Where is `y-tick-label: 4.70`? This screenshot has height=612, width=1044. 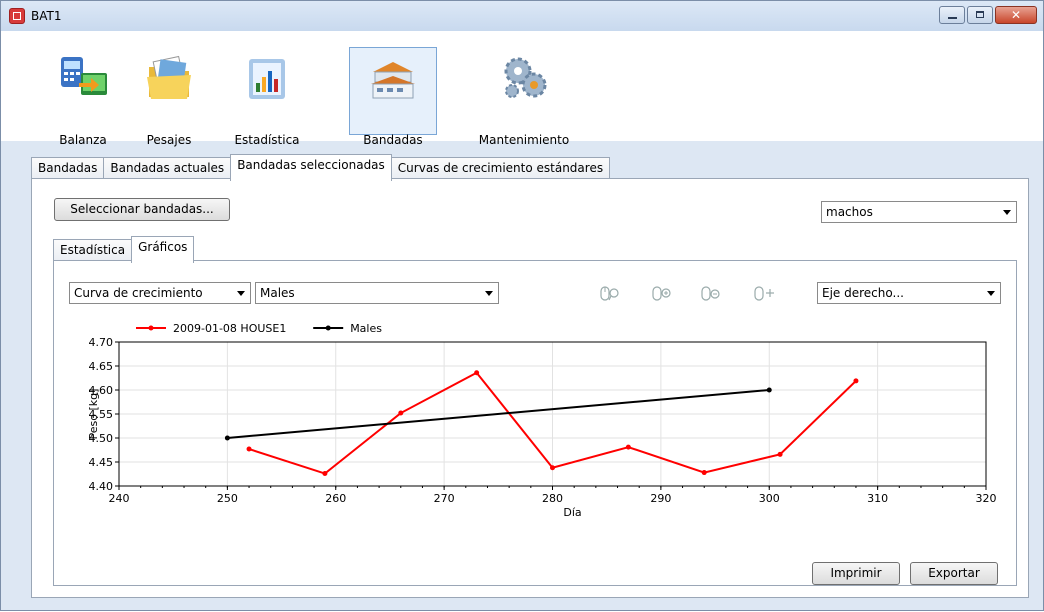
y-tick-label: 4.70 is located at coordinates (101, 342).